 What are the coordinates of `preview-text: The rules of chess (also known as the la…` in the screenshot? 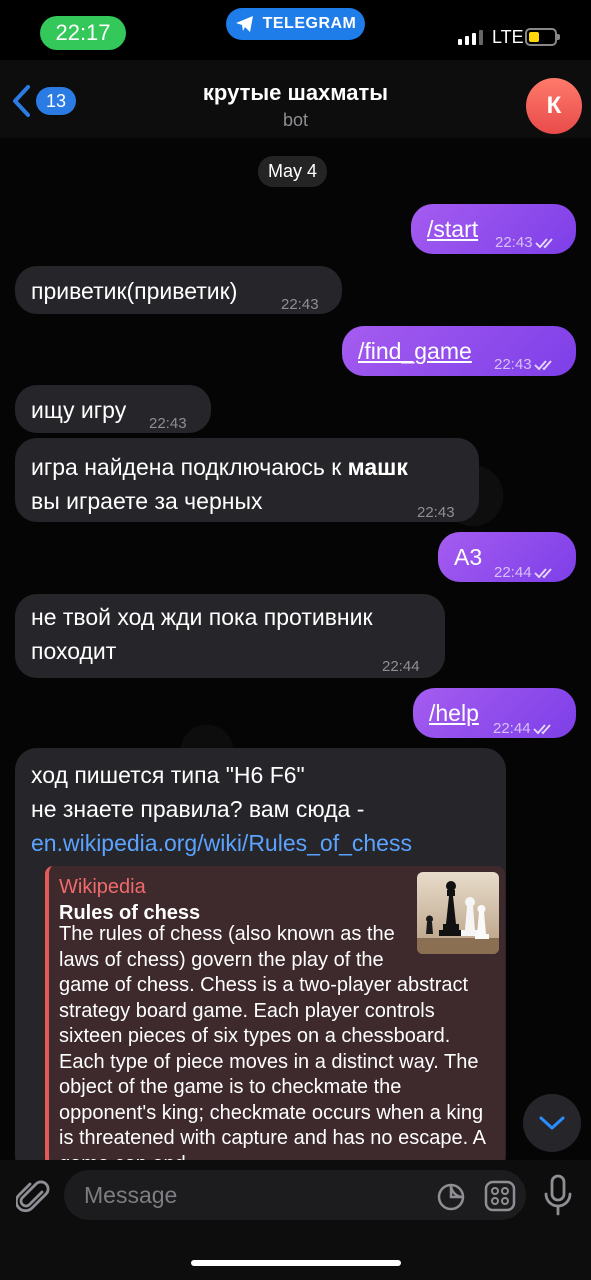 It's located at (272, 1044).